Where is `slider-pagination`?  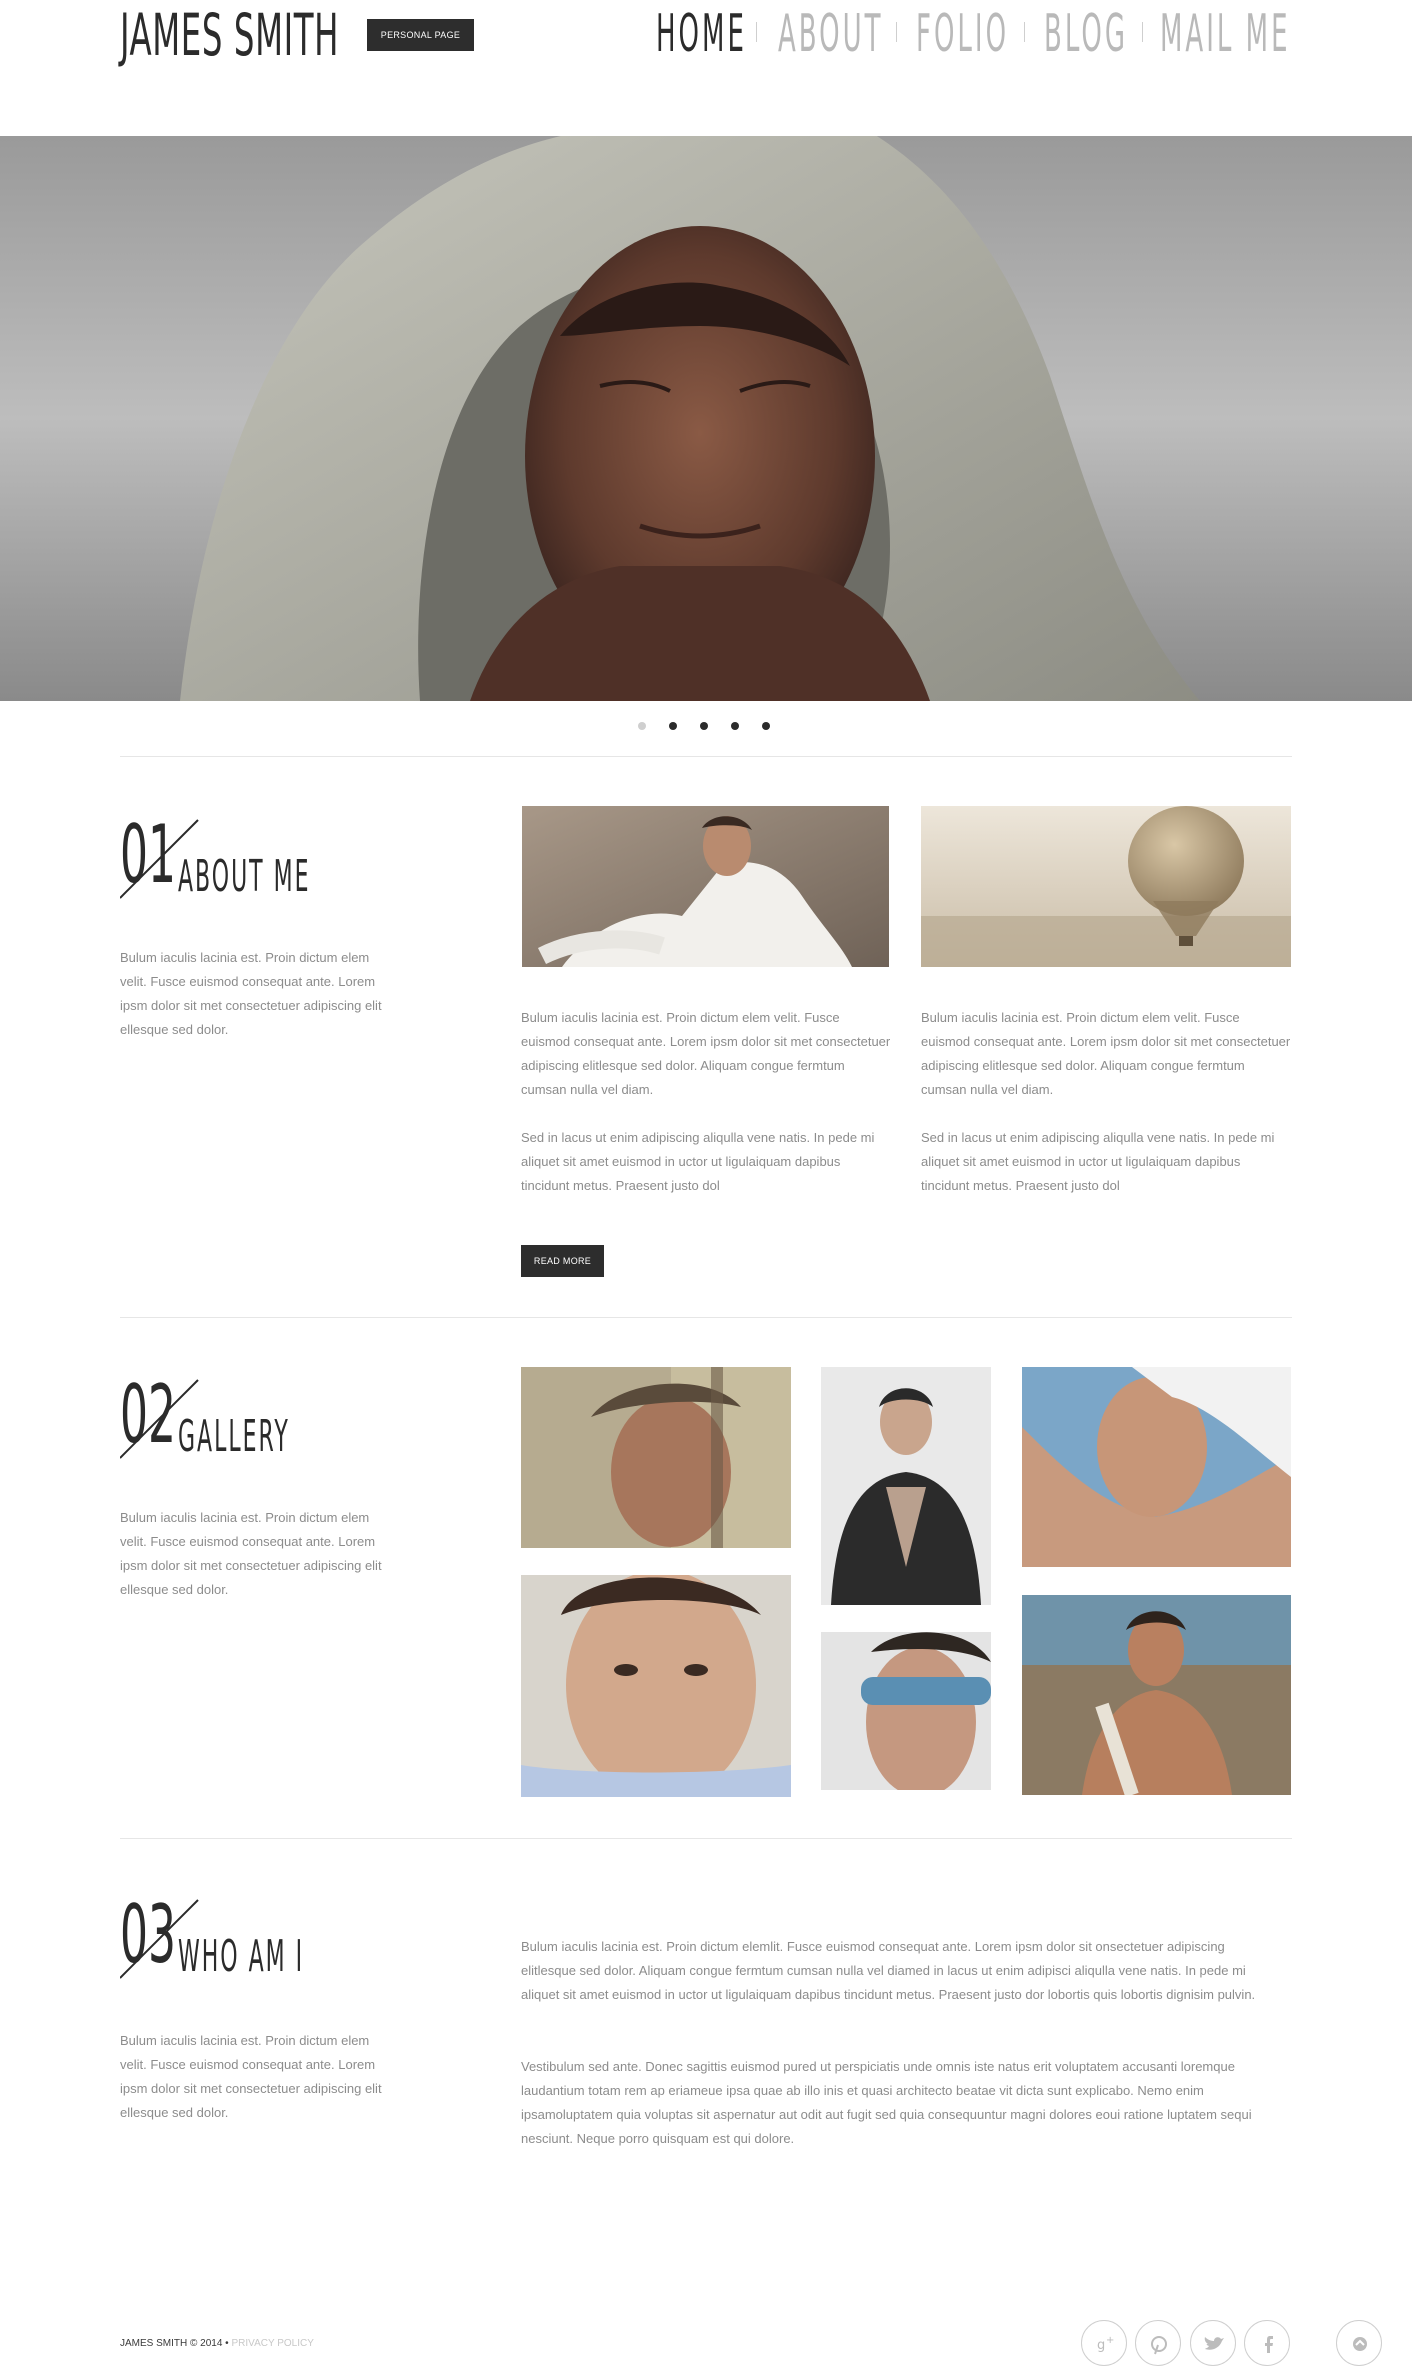 slider-pagination is located at coordinates (708, 728).